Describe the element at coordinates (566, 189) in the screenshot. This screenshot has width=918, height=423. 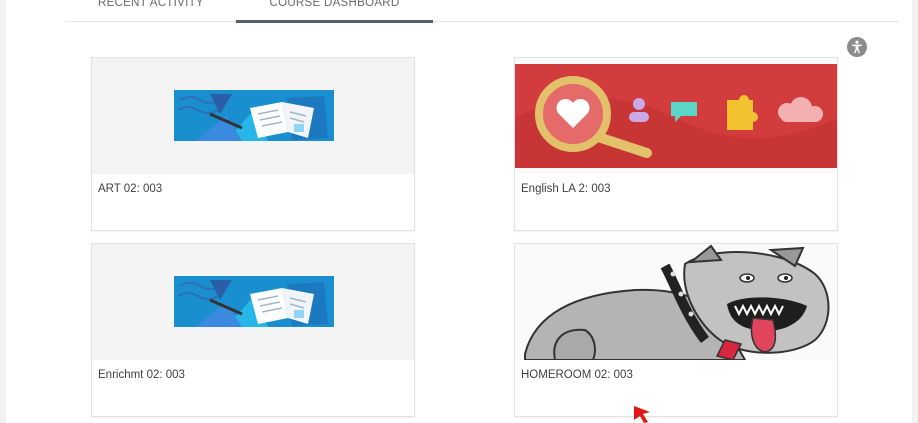
I see `course-title: English LA 2: 003` at that location.